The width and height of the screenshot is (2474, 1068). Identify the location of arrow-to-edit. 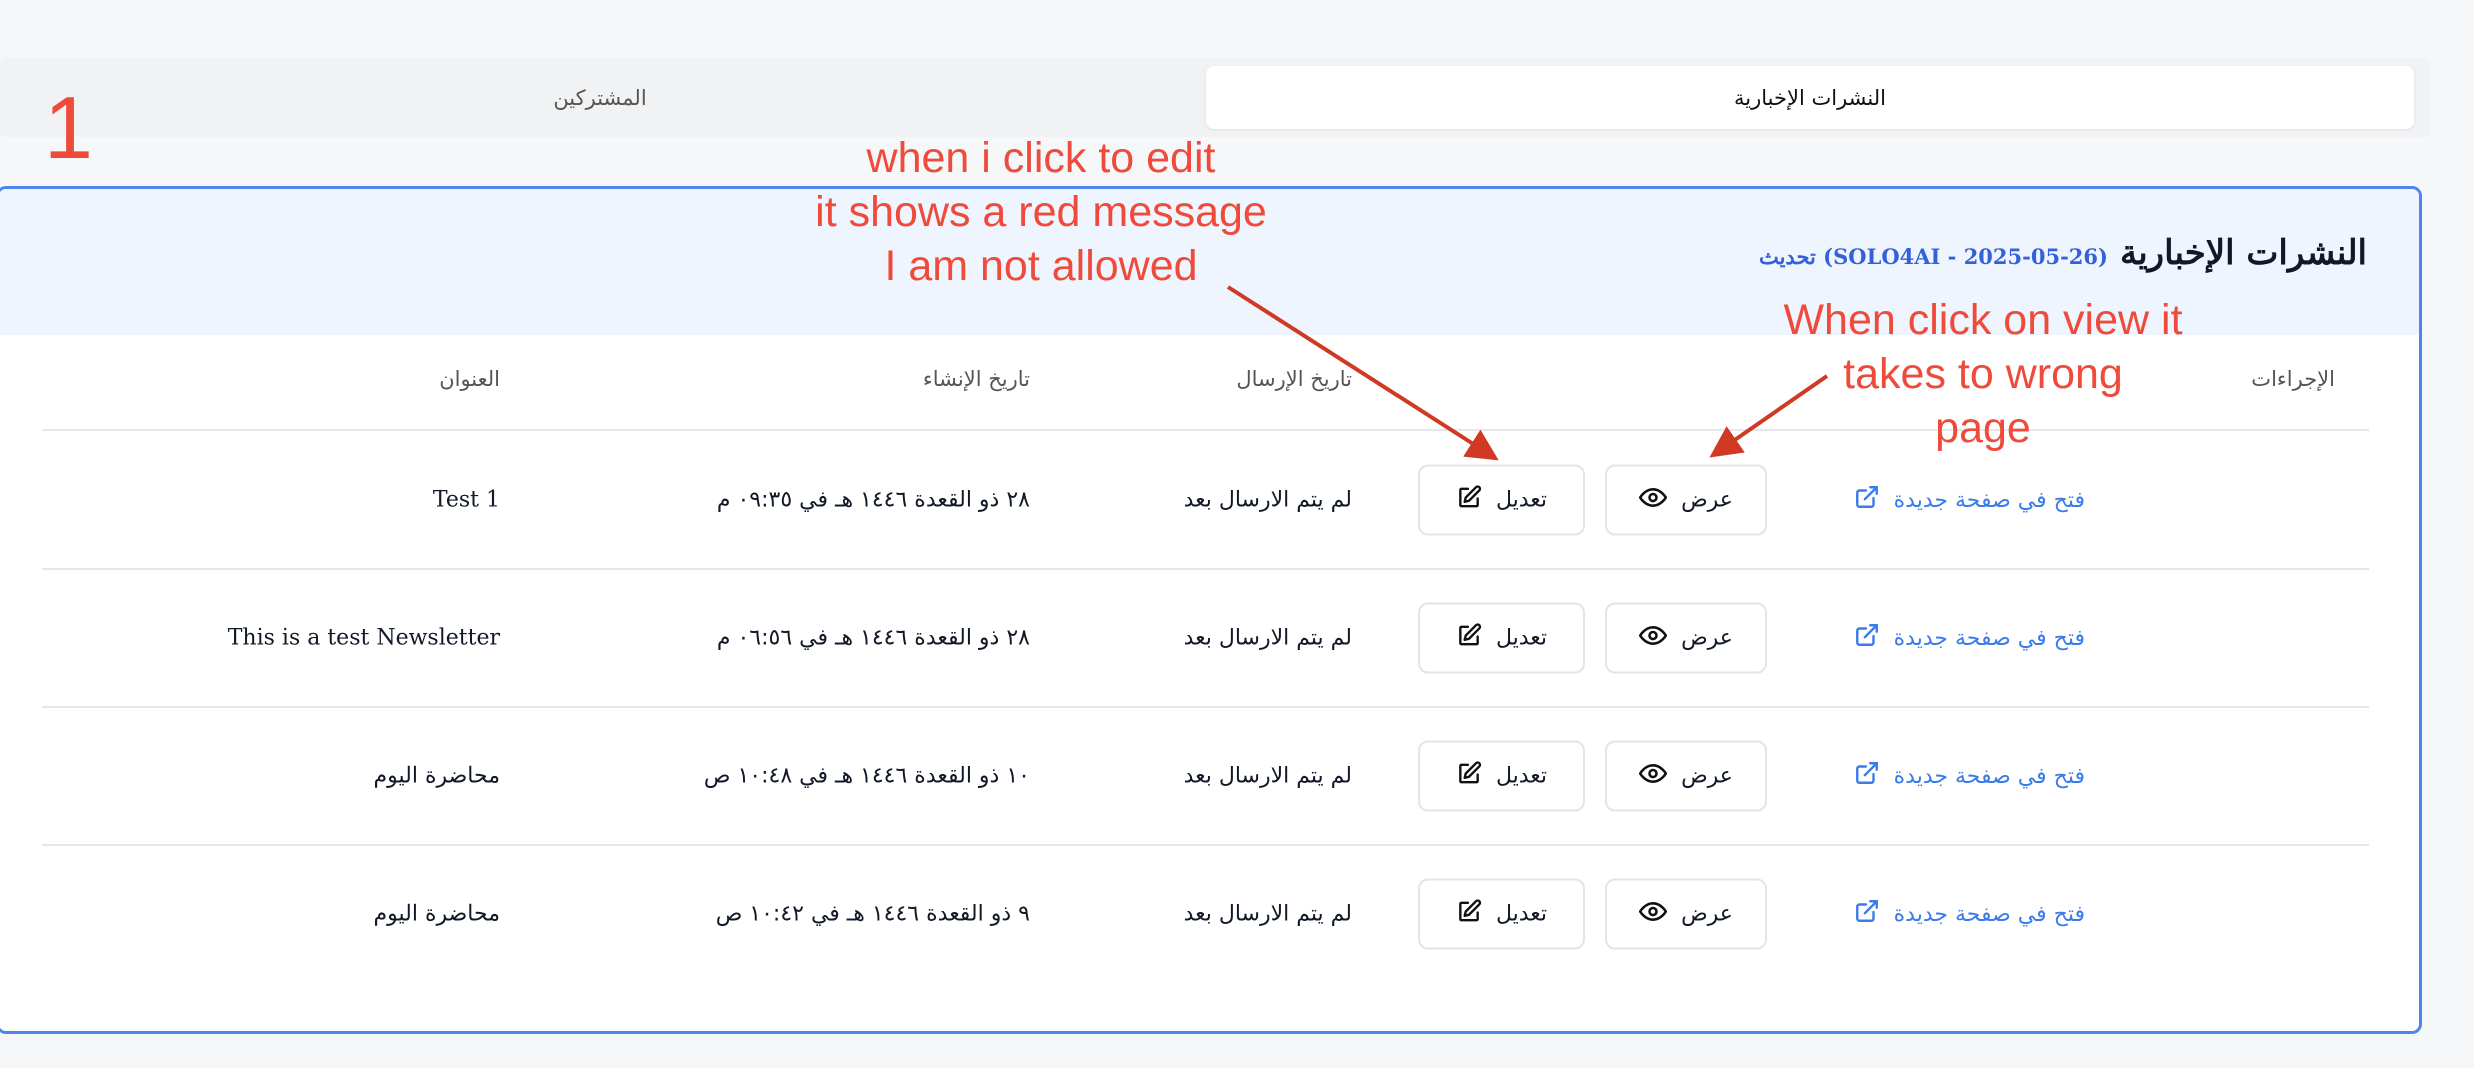
(1362, 373).